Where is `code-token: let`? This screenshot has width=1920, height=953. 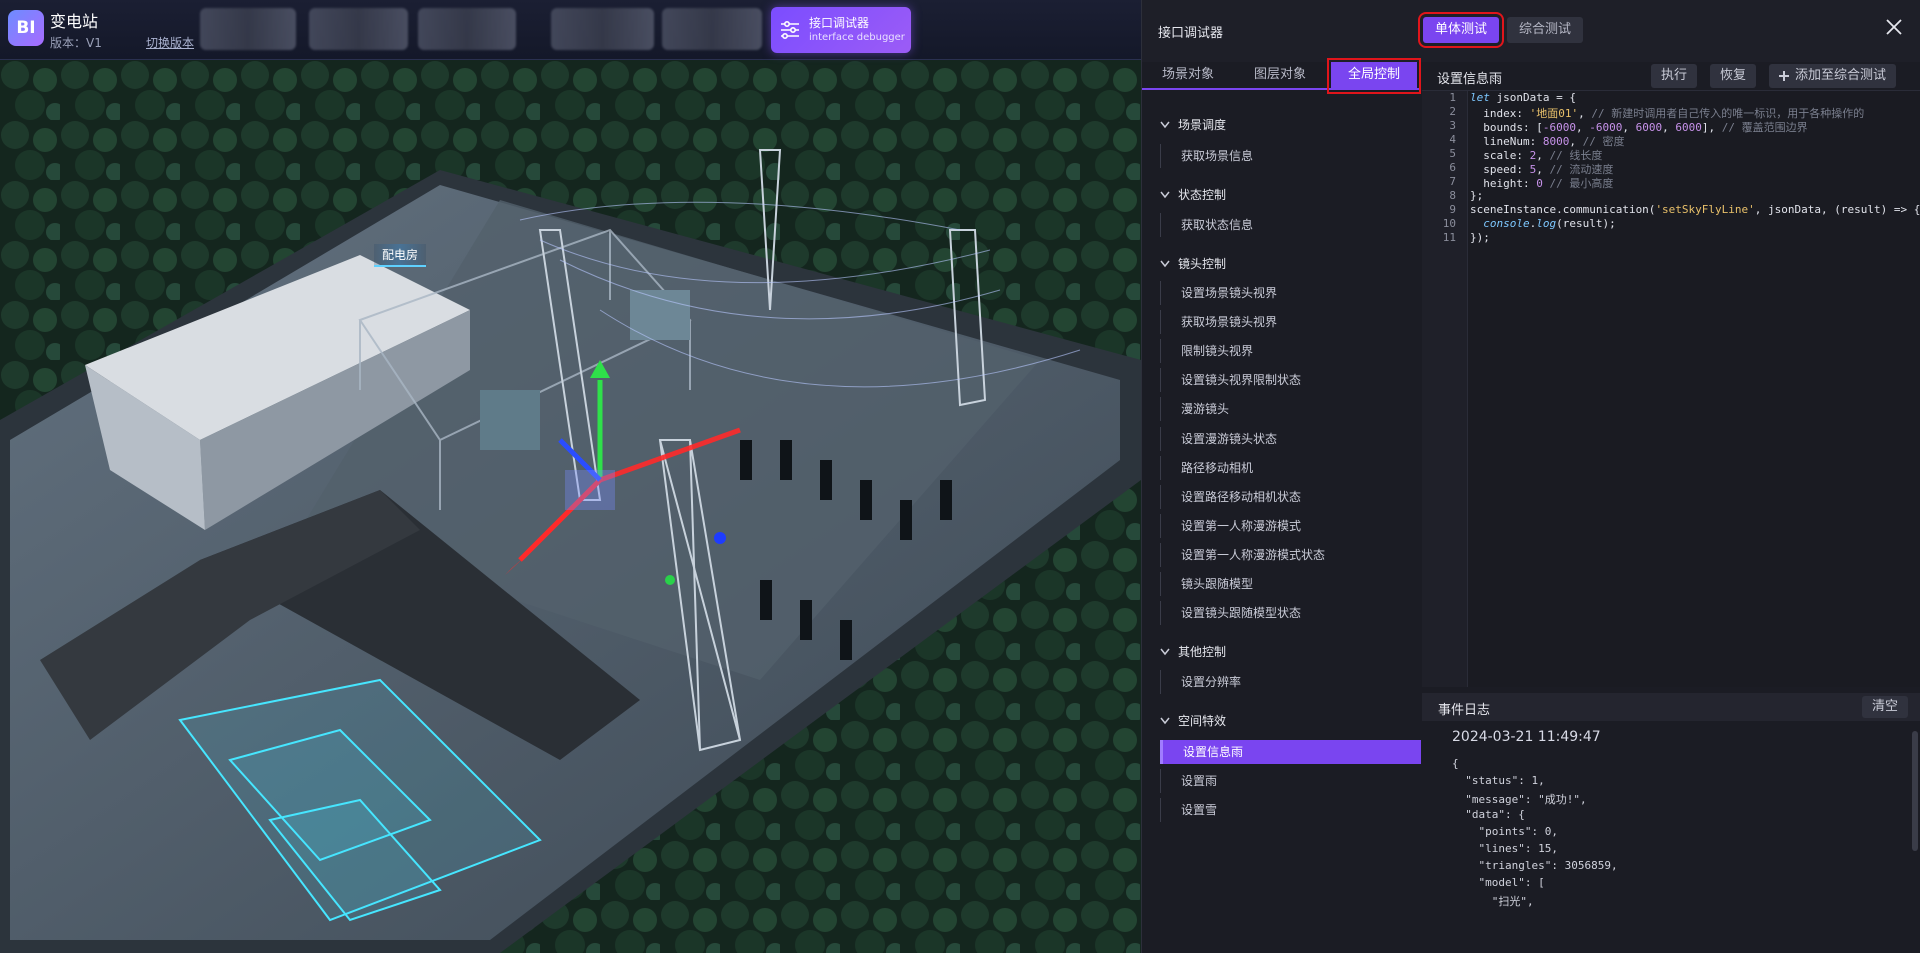 code-token: let is located at coordinates (1480, 97).